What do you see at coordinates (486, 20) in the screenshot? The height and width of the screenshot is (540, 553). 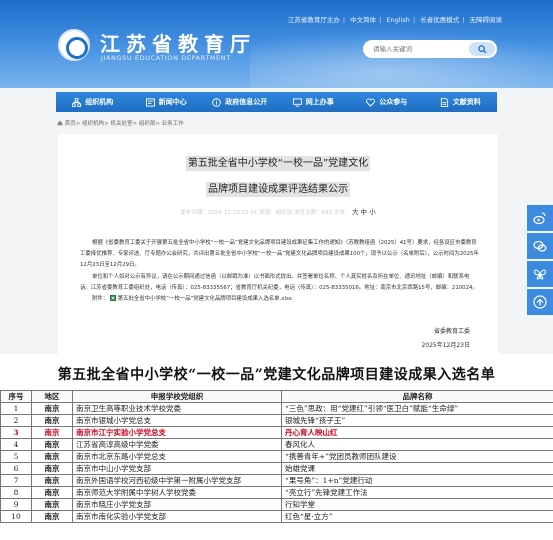 I see `top-link-accessibility: 无障碍阅读` at bounding box center [486, 20].